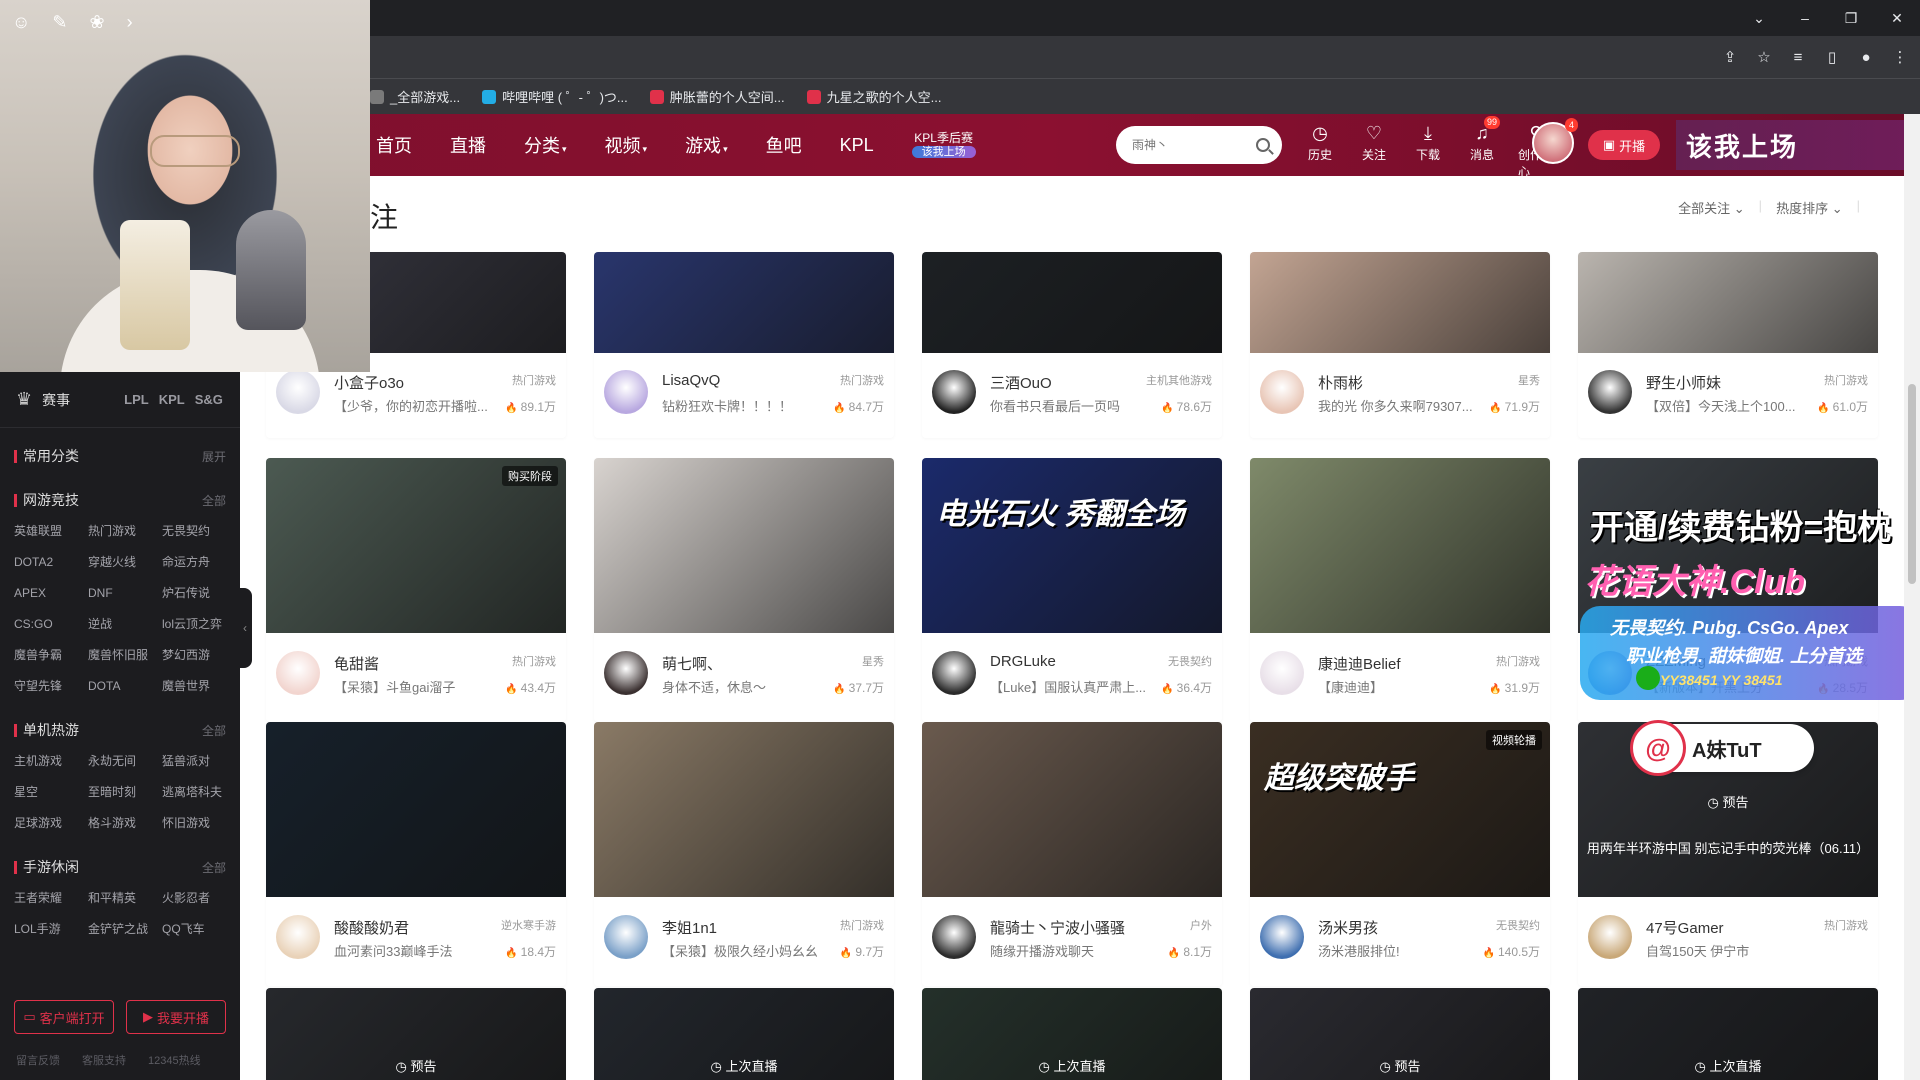  Describe the element at coordinates (214, 867) in the screenshot. I see `sidebar-section-more: 全部` at that location.